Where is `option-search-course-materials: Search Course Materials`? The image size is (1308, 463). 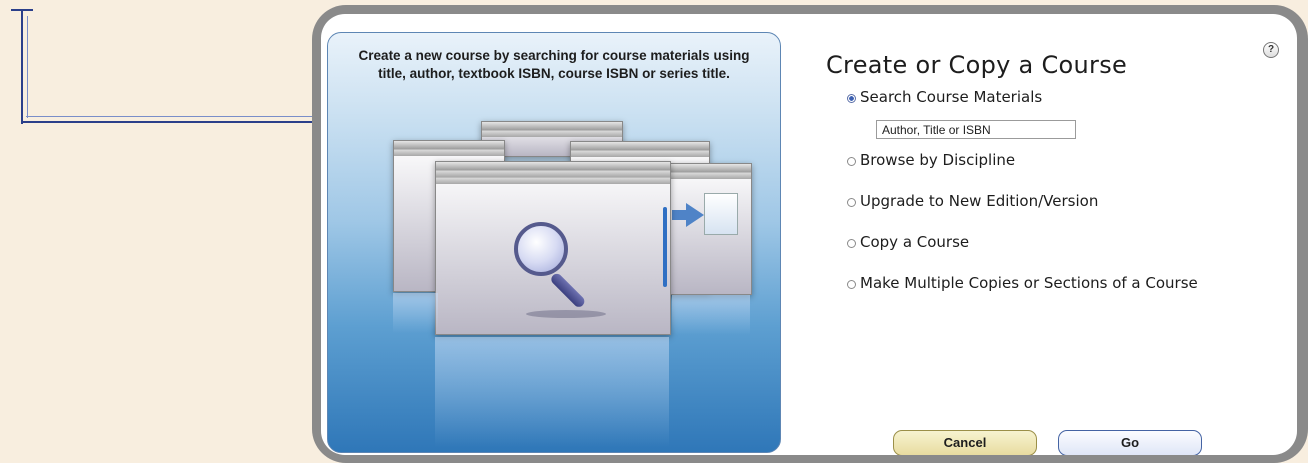 option-search-course-materials: Search Course Materials is located at coordinates (944, 97).